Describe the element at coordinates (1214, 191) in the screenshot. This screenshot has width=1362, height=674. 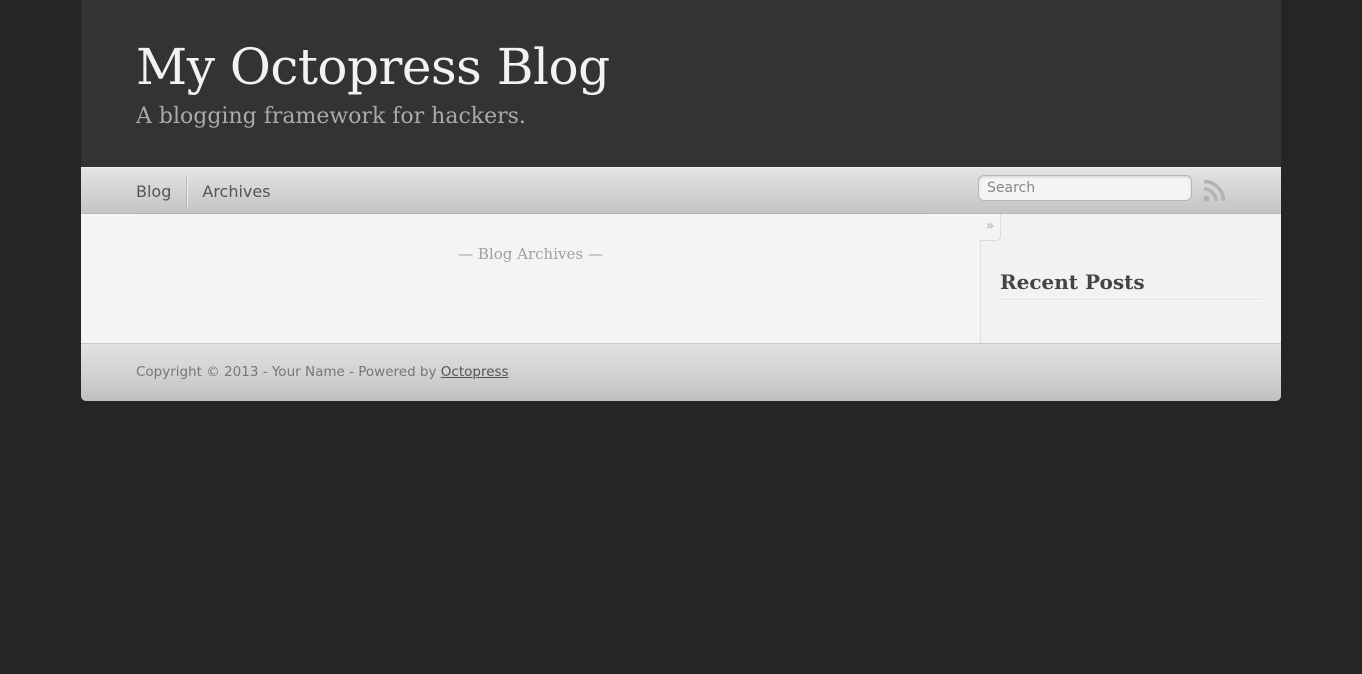
I see `rss-icon` at that location.